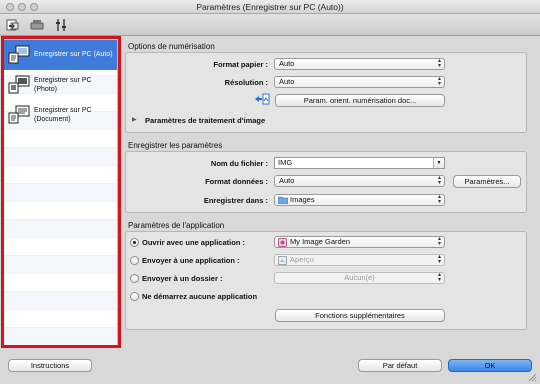 Image resolution: width=540 pixels, height=384 pixels. I want to click on resolution-label: Résolution :, so click(246, 82).